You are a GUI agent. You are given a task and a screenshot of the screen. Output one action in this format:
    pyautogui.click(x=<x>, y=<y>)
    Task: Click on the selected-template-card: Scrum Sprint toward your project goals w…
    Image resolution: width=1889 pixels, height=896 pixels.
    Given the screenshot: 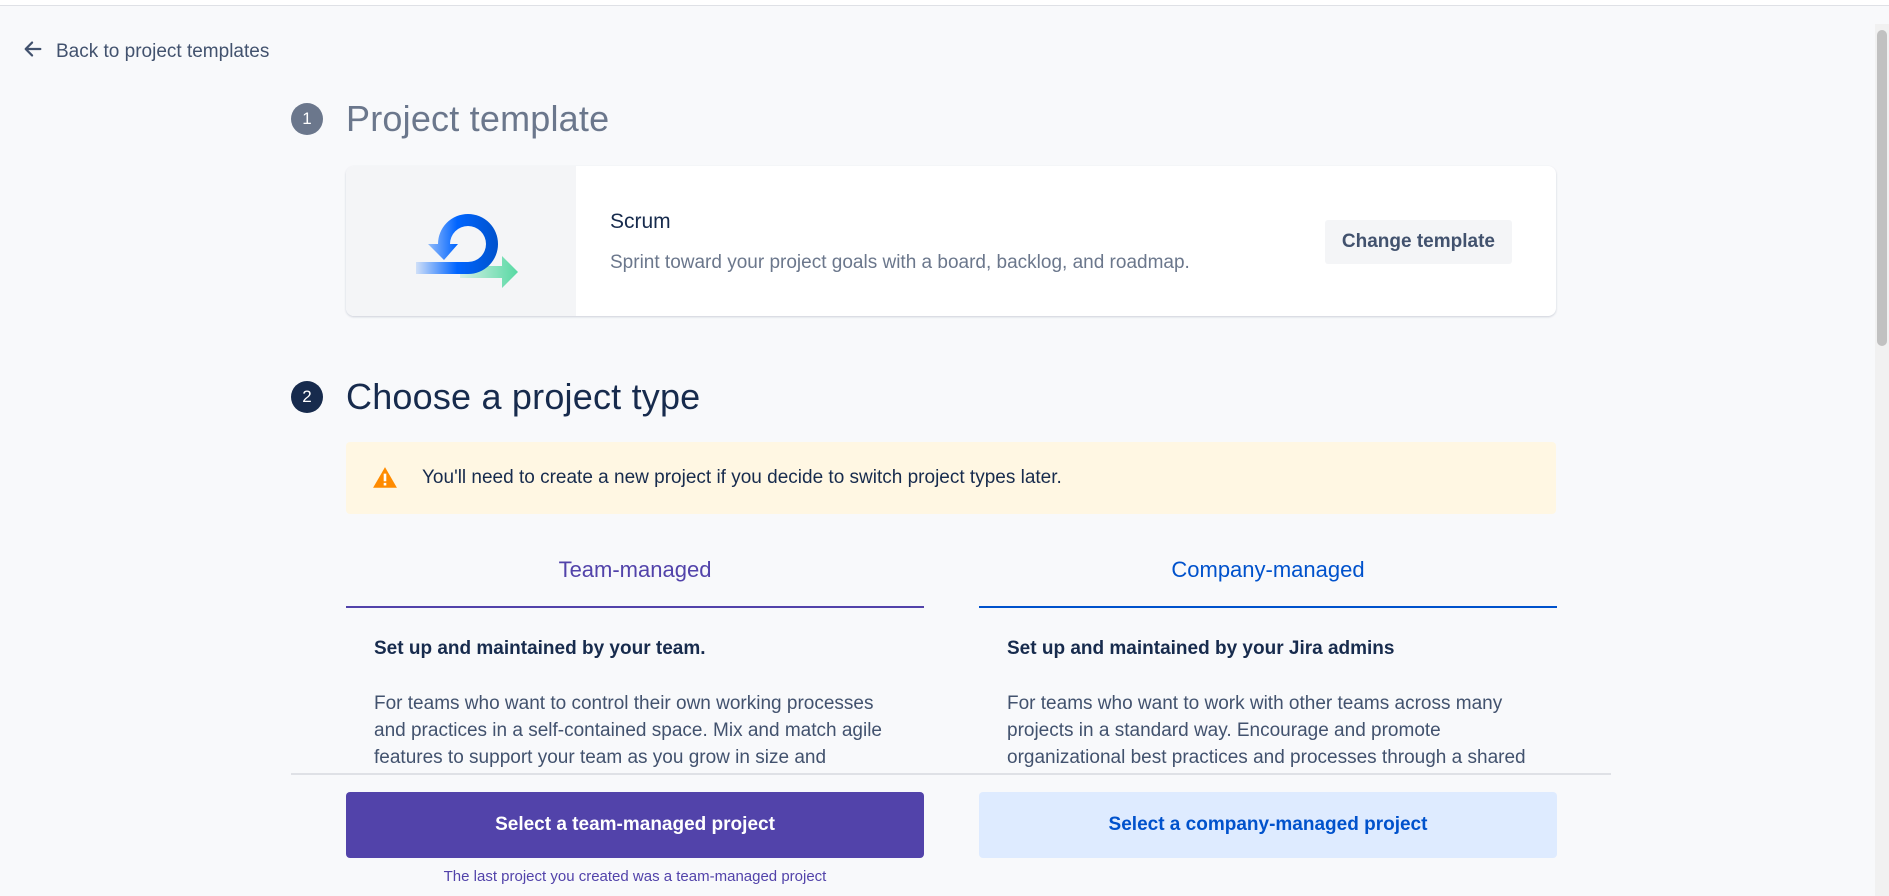 What is the action you would take?
    pyautogui.click(x=951, y=241)
    